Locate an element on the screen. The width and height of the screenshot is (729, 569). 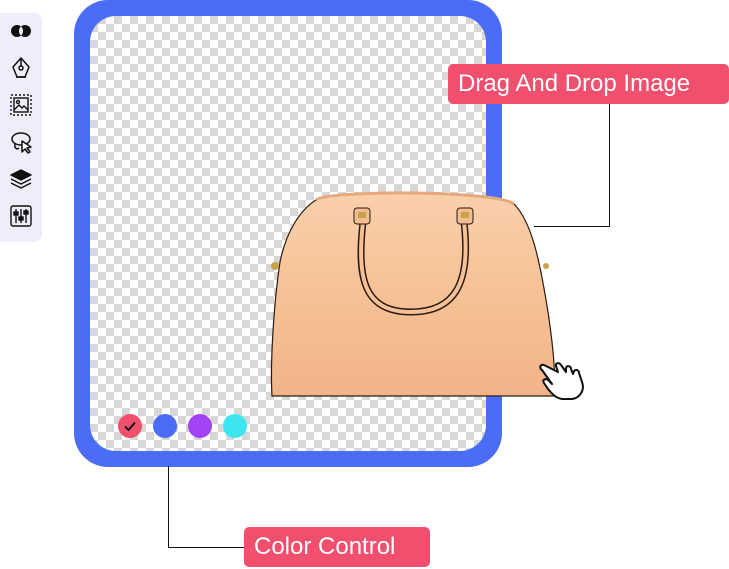
image-frame-icon is located at coordinates (21, 105).